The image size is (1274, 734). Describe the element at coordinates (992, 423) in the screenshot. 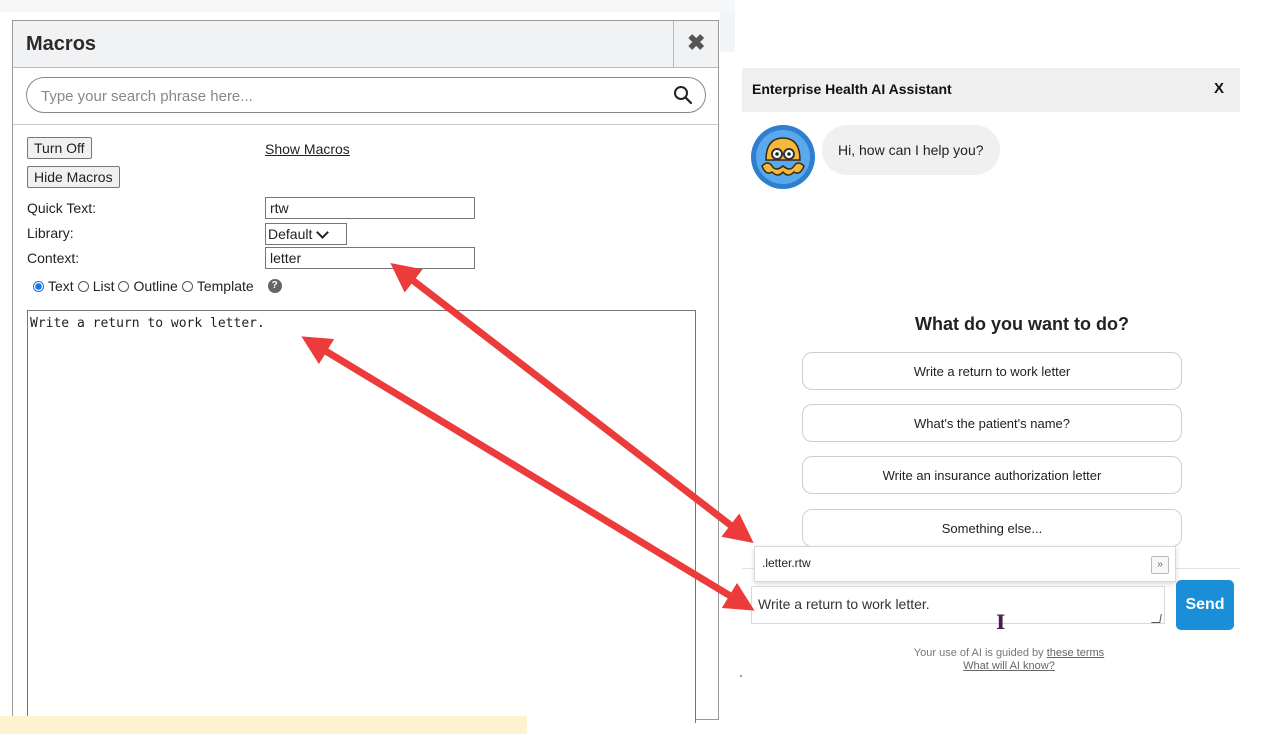

I see `choice-patient-name: What's the patient's name?` at that location.